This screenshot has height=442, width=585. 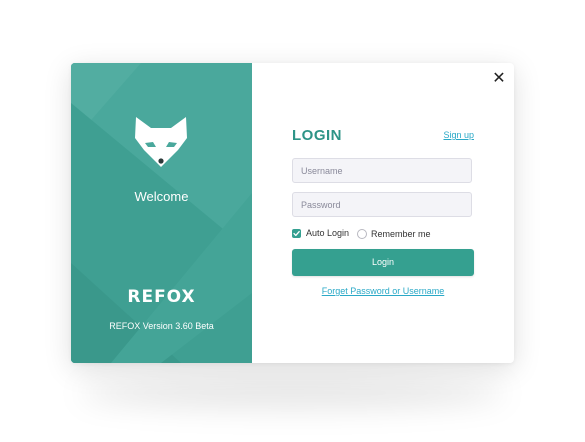 What do you see at coordinates (161, 326) in the screenshot?
I see `version-text: REFOX Version 3.60 Beta` at bounding box center [161, 326].